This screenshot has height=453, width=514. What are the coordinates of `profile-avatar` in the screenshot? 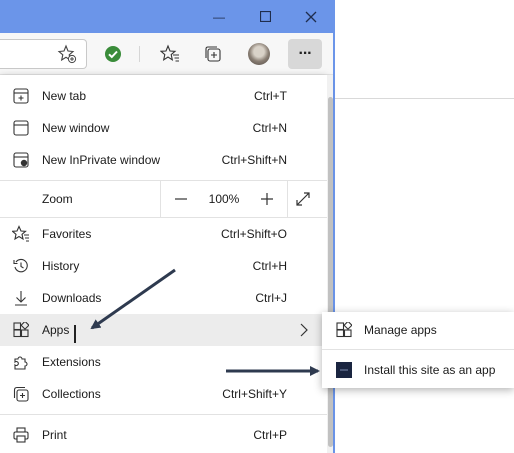 It's located at (259, 54).